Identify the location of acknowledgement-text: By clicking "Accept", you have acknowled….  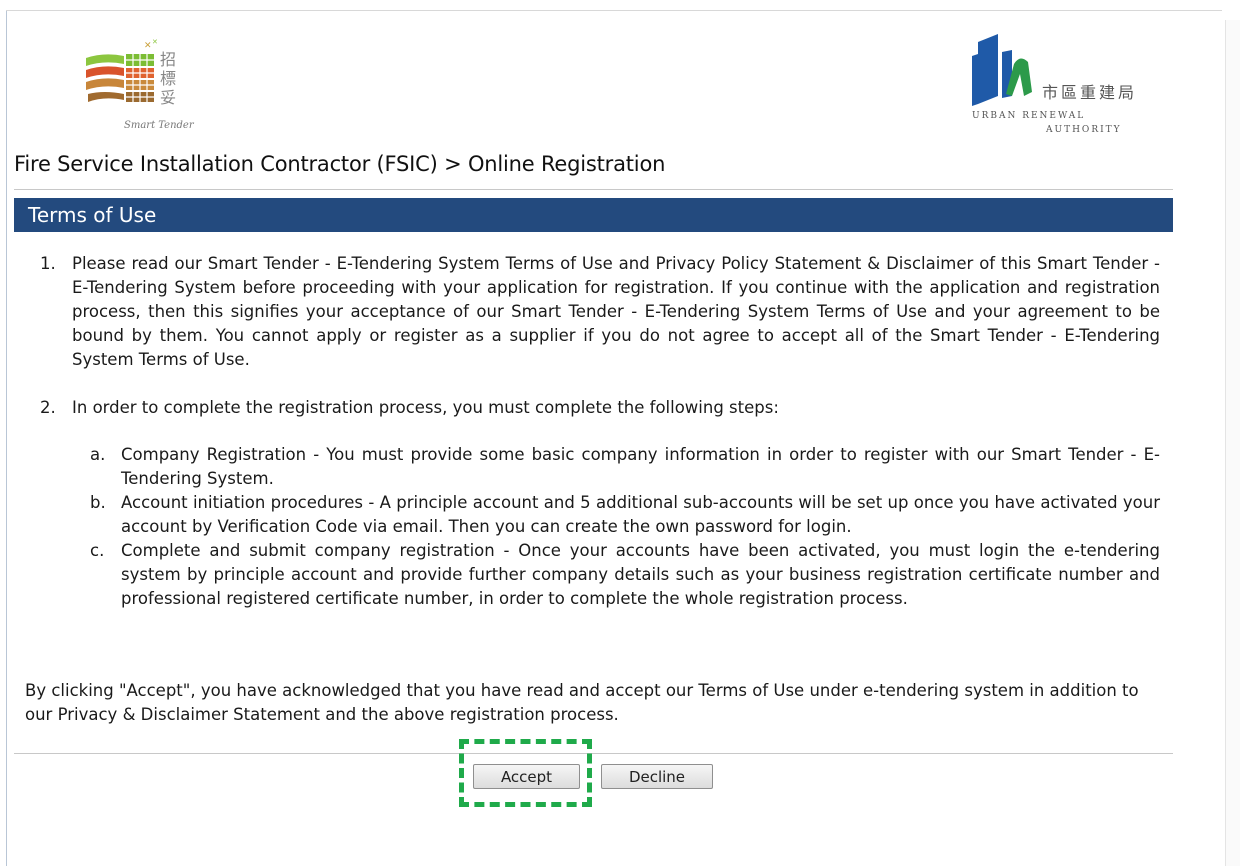
(582, 702).